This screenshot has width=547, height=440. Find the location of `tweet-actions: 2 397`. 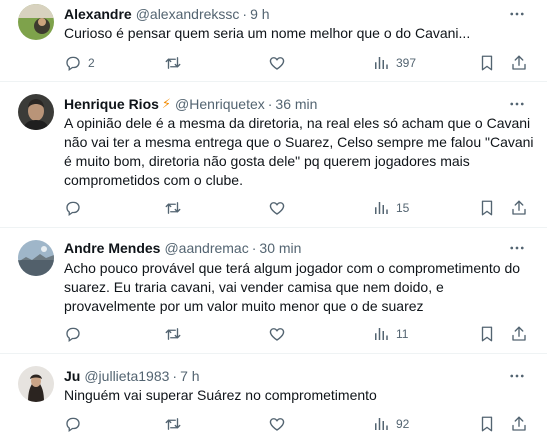

tweet-actions: 2 397 is located at coordinates (298, 63).